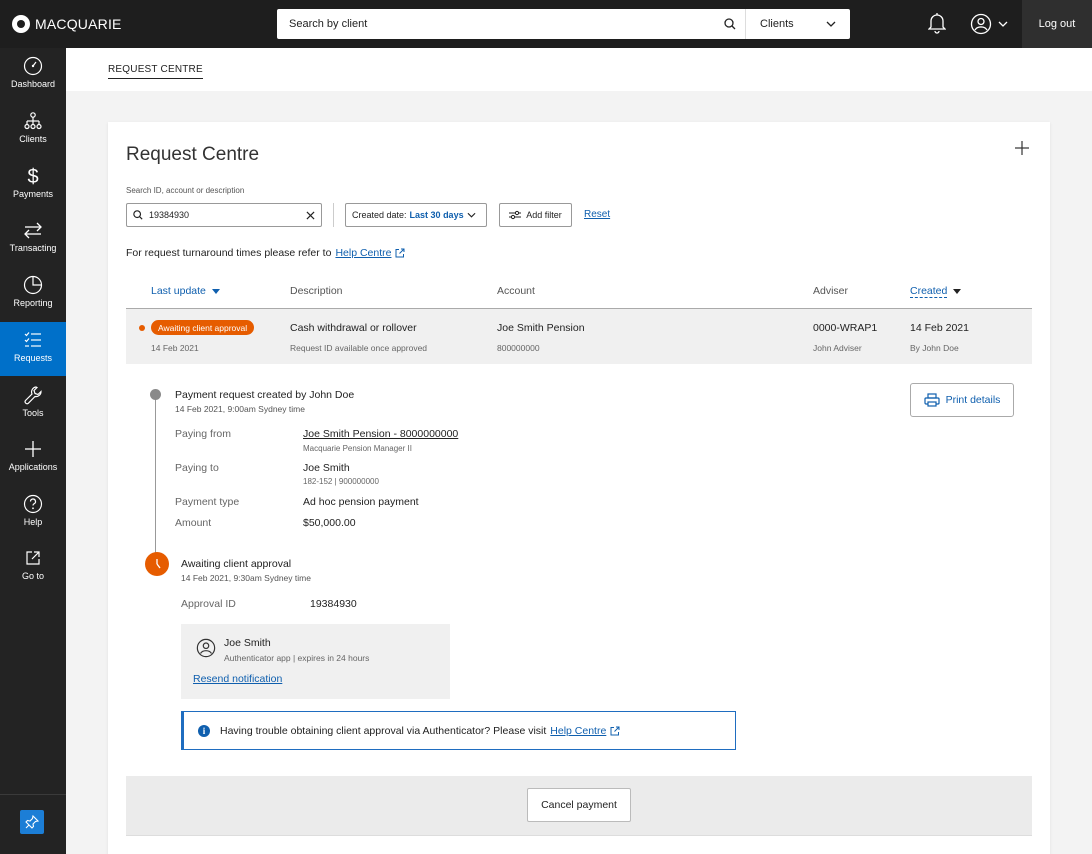 This screenshot has width=1092, height=854. I want to click on user-menu, so click(989, 24).